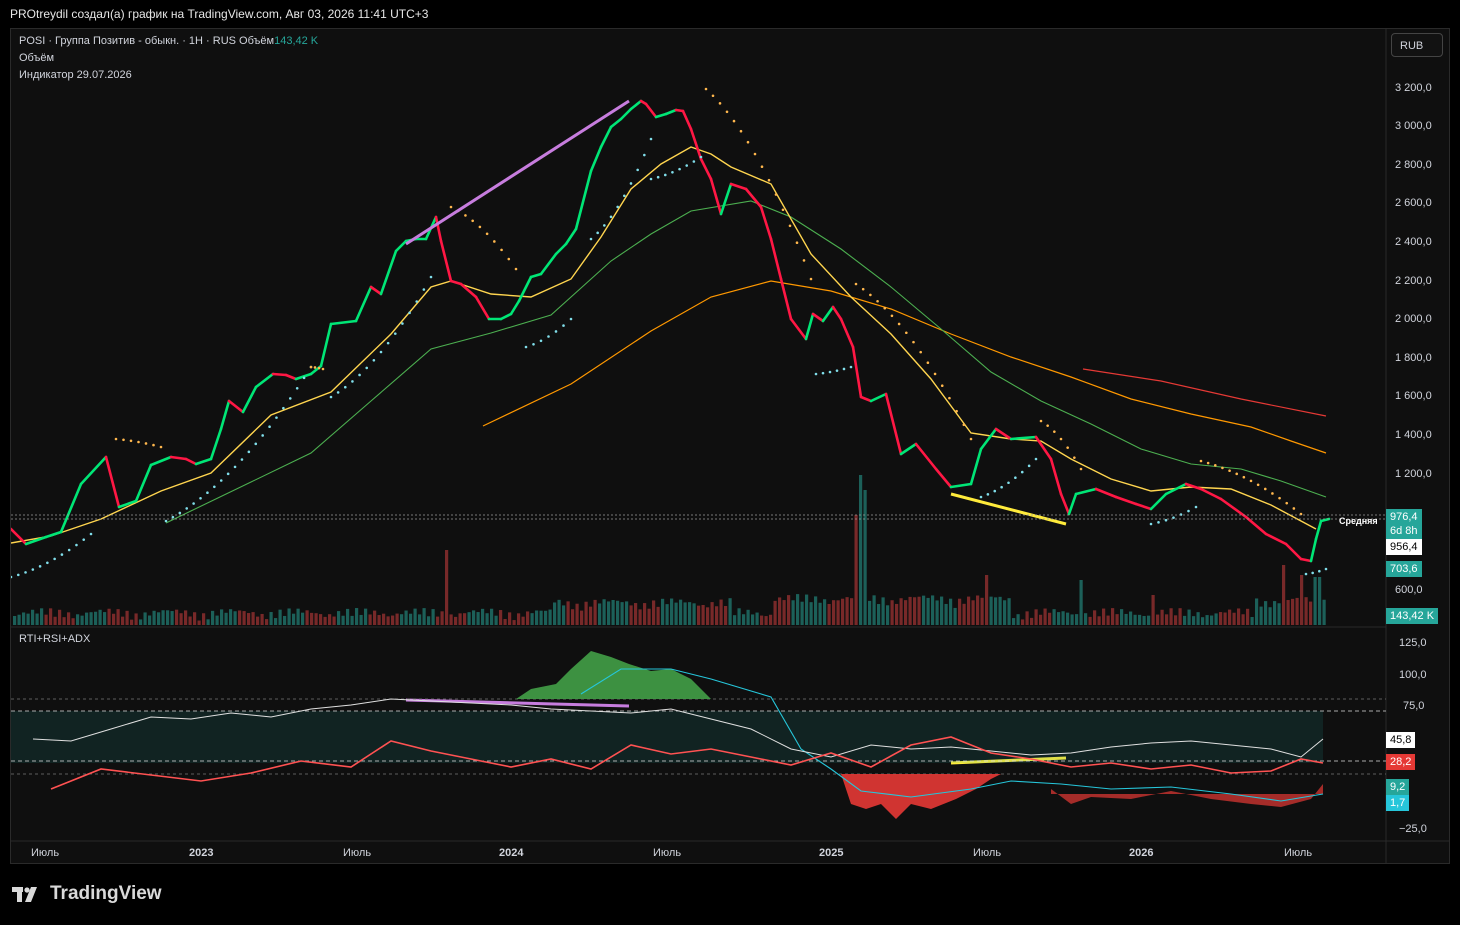  What do you see at coordinates (87, 894) in the screenshot?
I see `tradingview-logo: TradingView` at bounding box center [87, 894].